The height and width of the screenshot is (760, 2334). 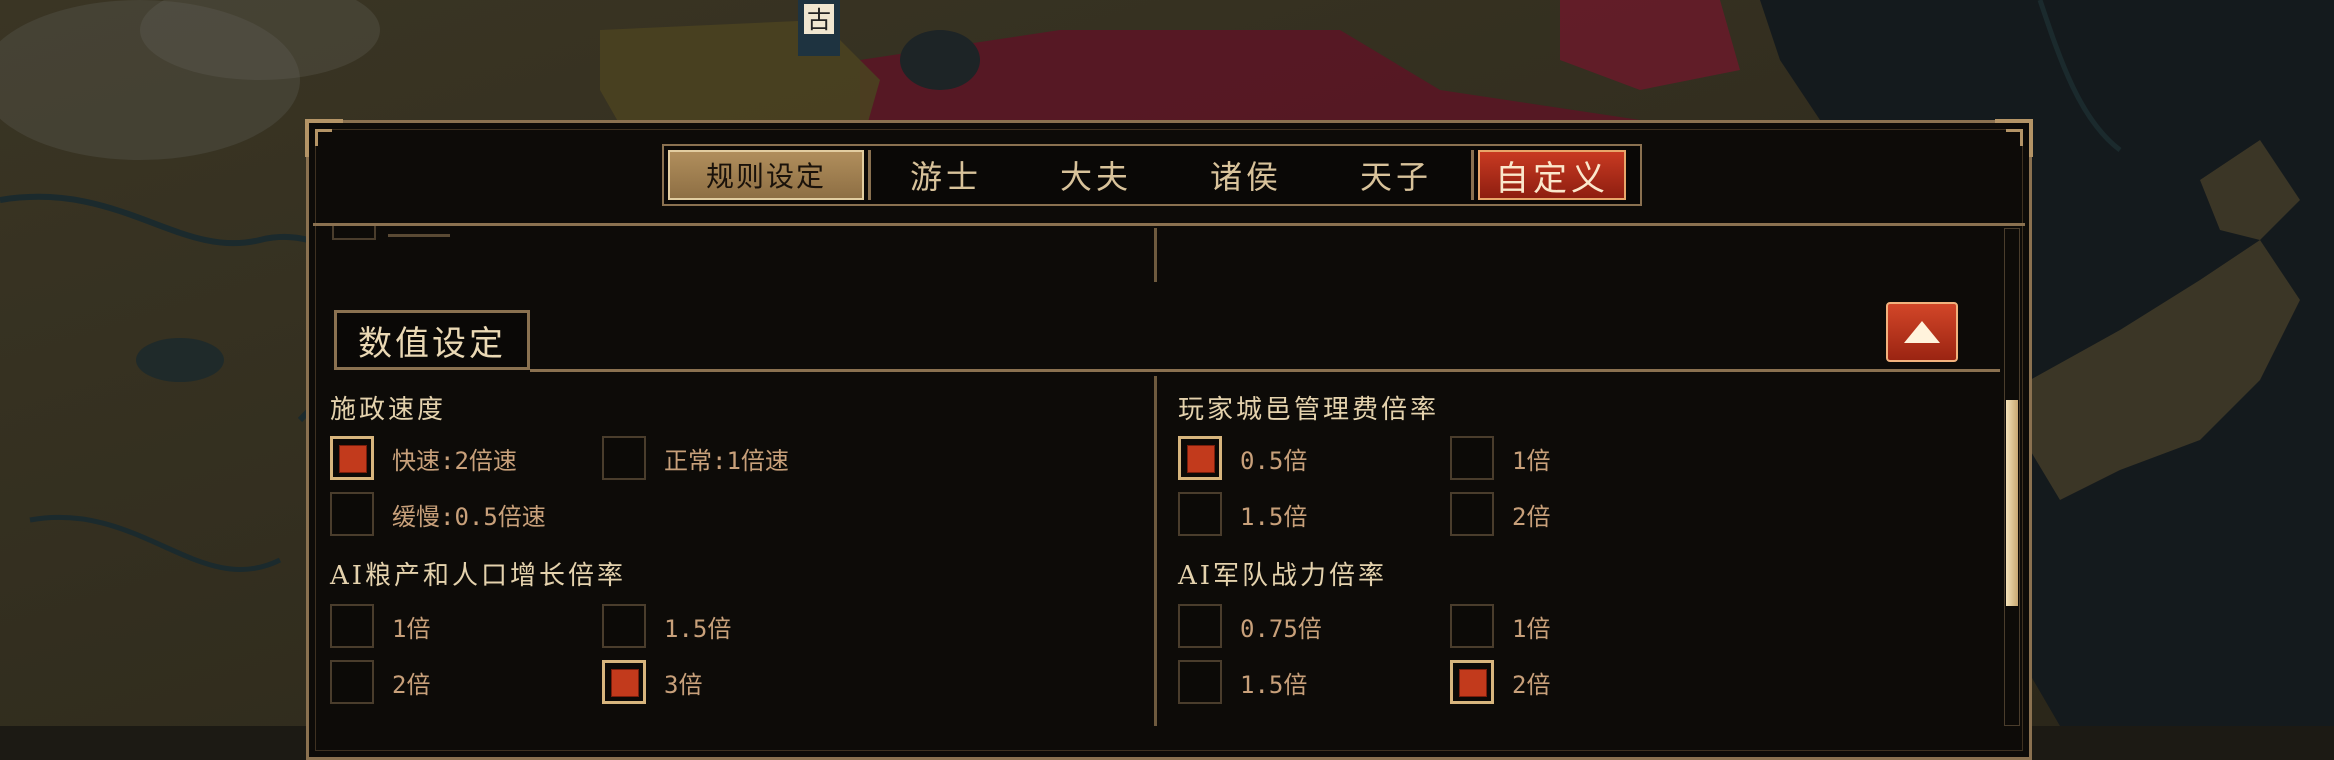 What do you see at coordinates (1281, 628) in the screenshot?
I see `option-label: 0.75倍` at bounding box center [1281, 628].